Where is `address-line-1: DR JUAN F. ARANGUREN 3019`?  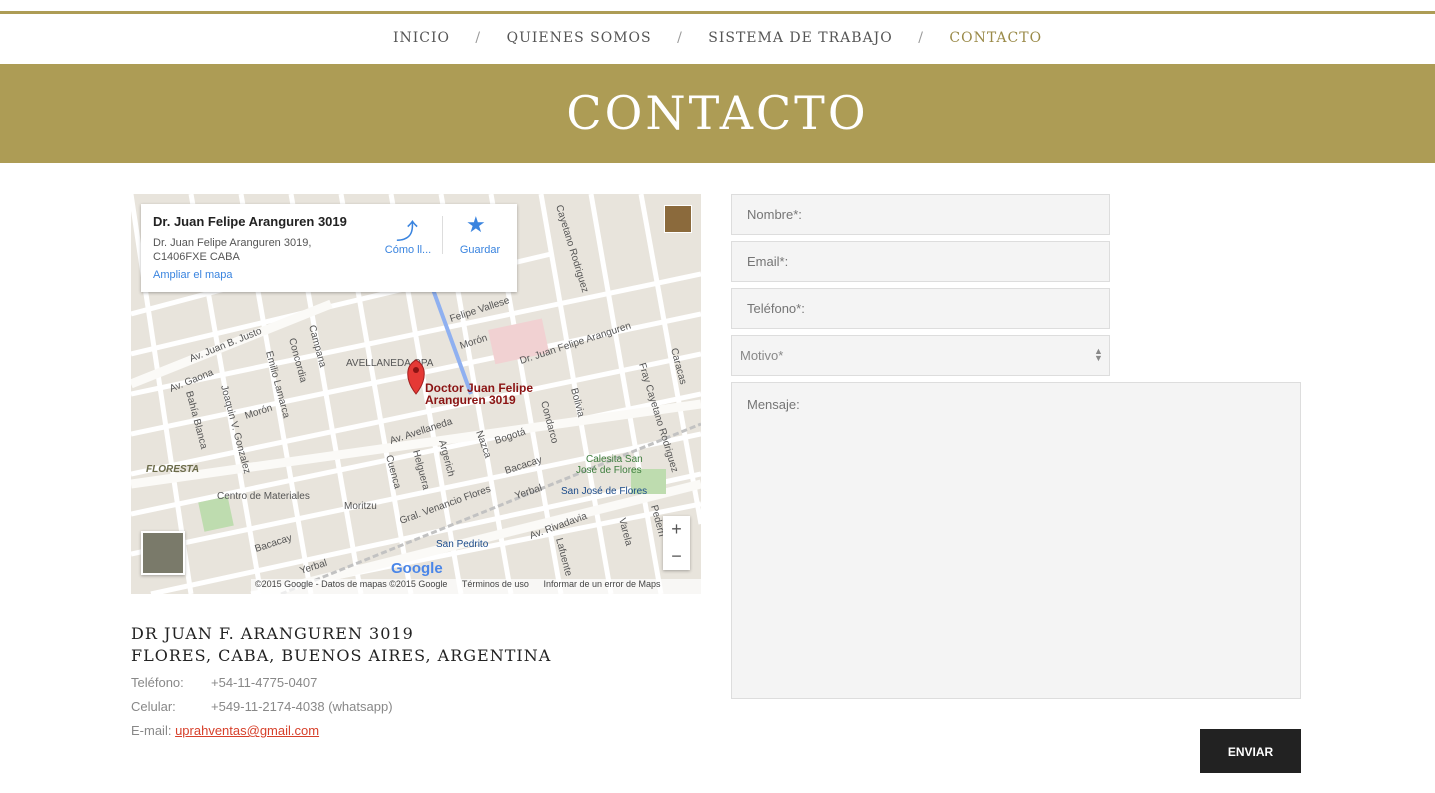
address-line-1: DR JUAN F. ARANGUREN 3019 is located at coordinates (272, 633).